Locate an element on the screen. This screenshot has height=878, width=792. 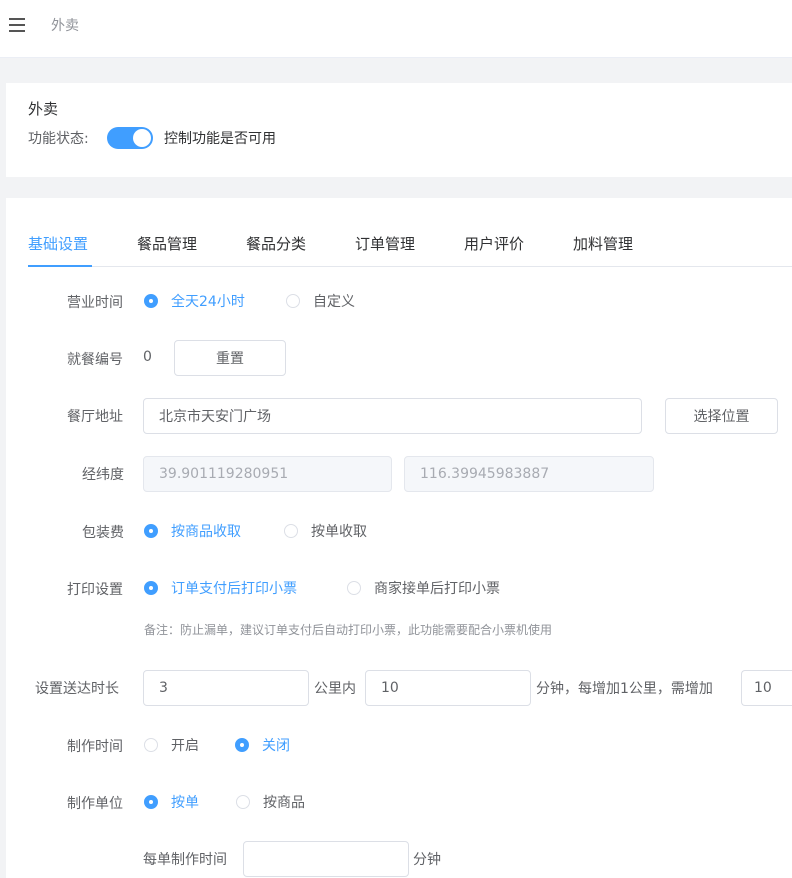
extra-time-text: 分钟，每增加1公里，需增加 is located at coordinates (624, 689).